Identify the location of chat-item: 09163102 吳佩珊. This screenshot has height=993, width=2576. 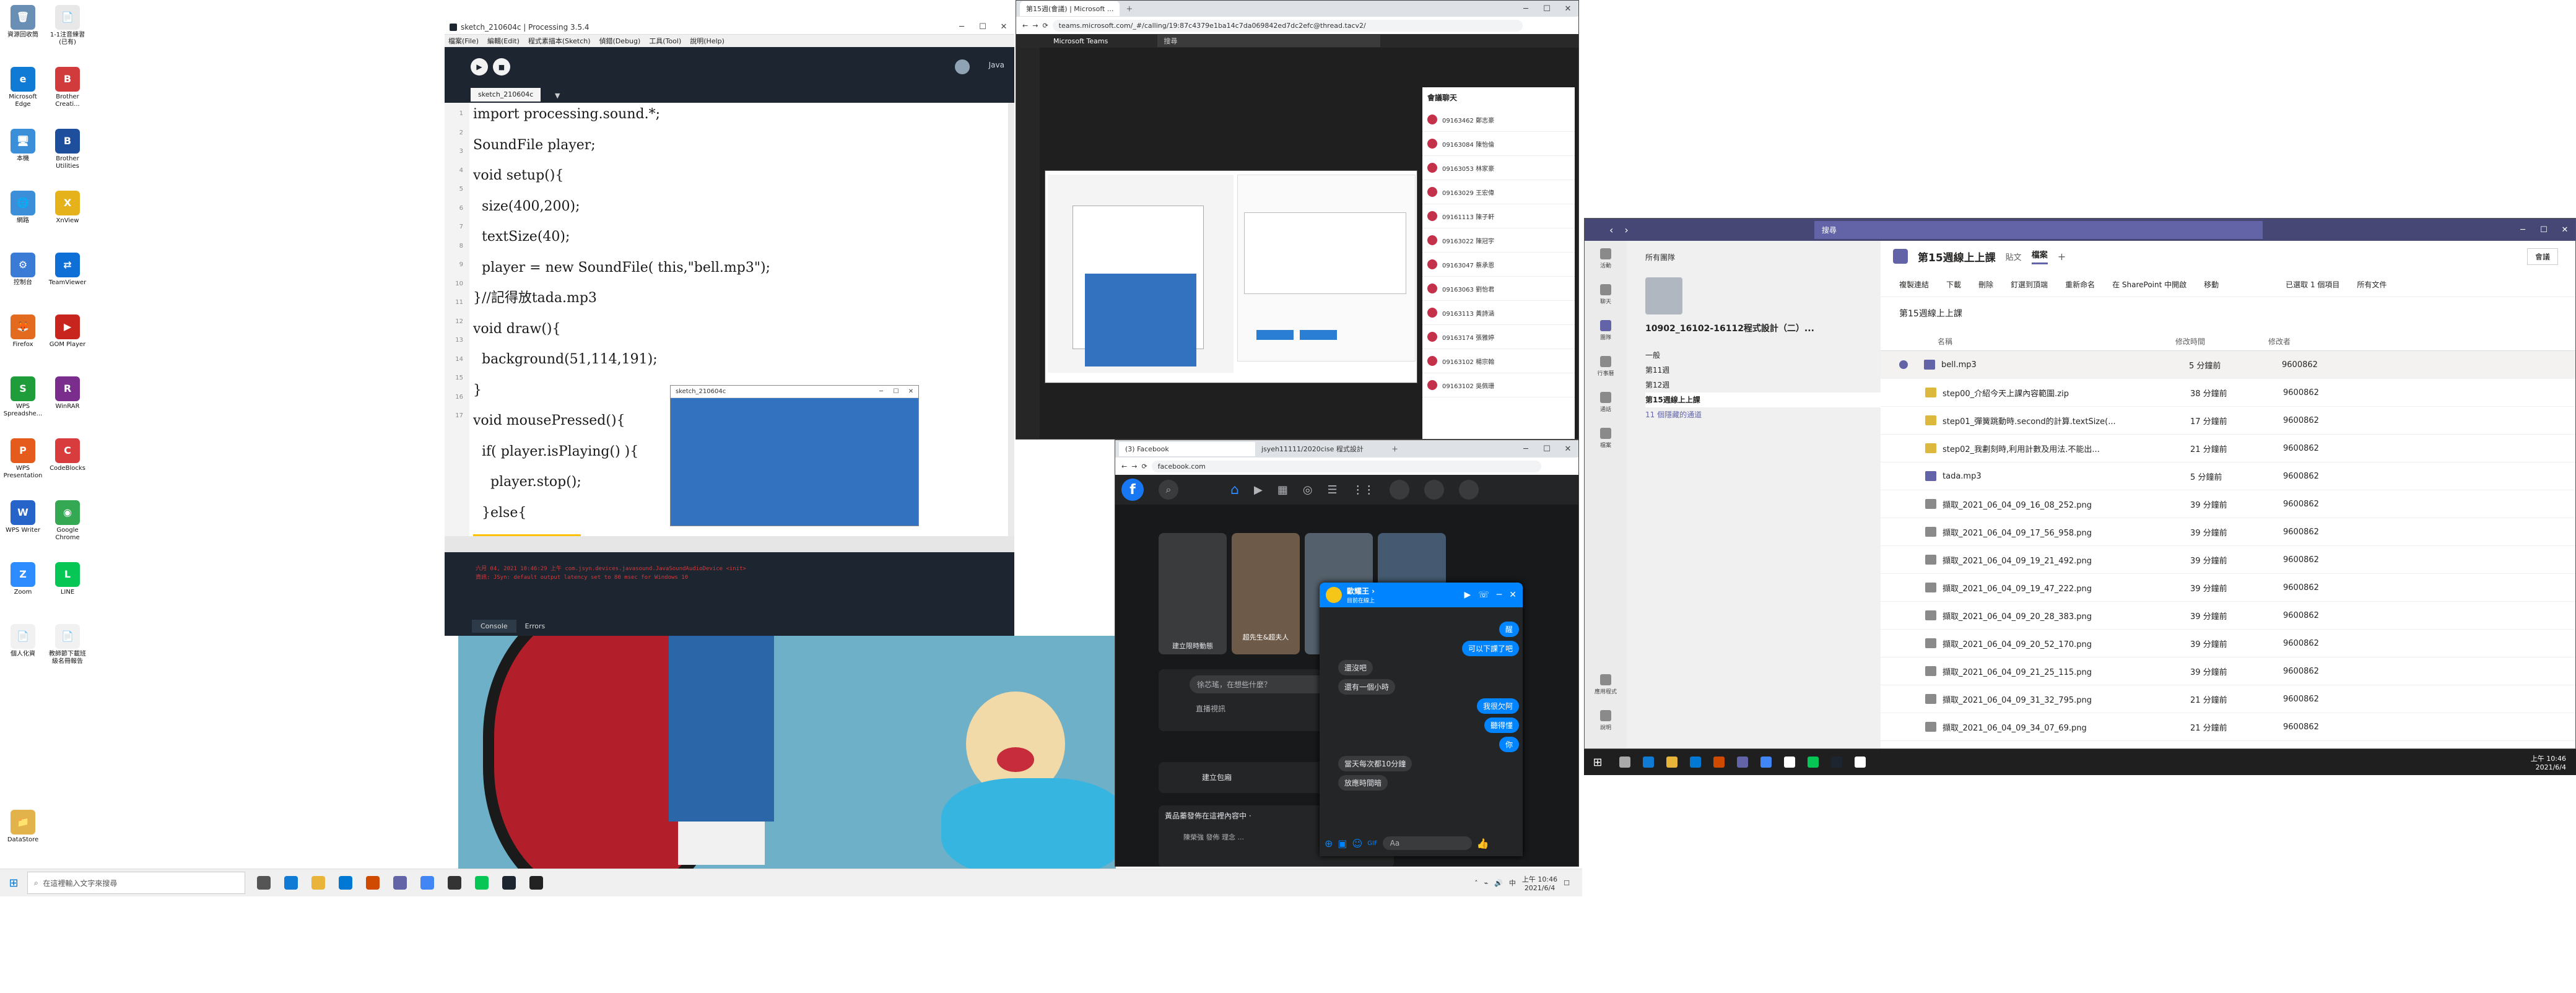
(1498, 385).